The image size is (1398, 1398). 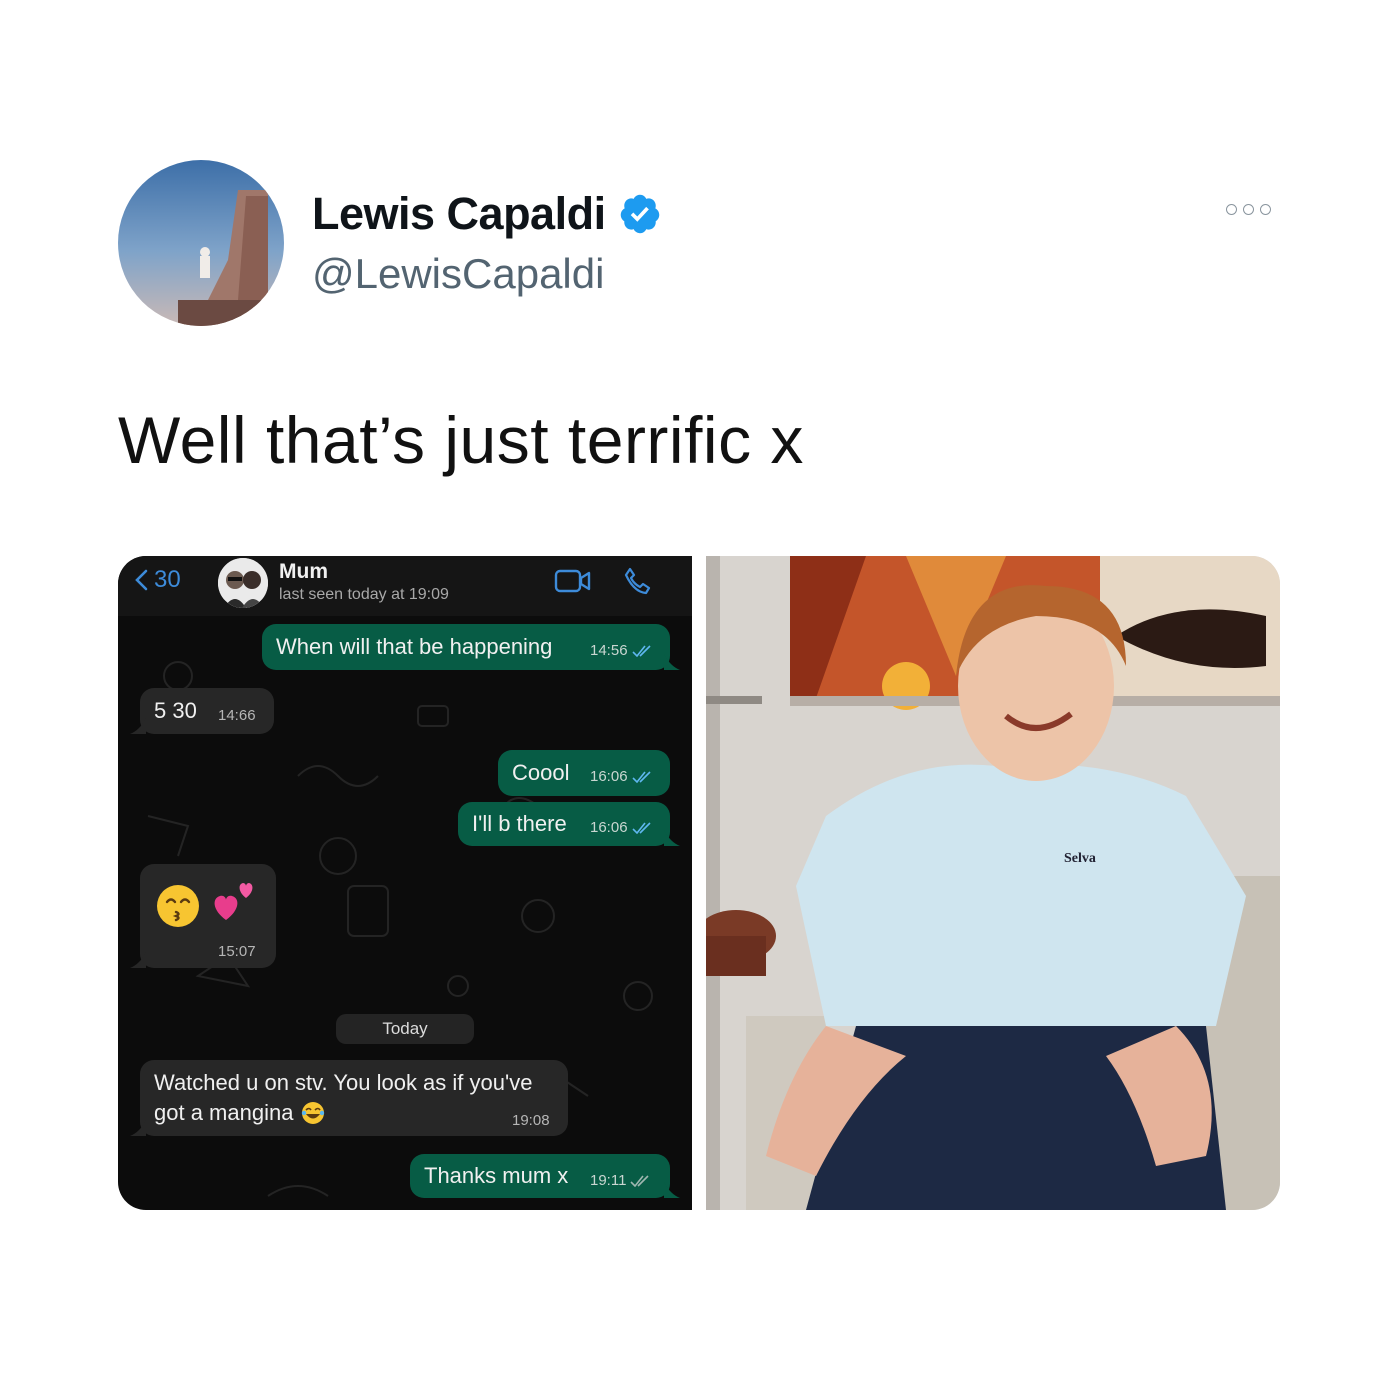 What do you see at coordinates (621, 650) in the screenshot?
I see `message-time: 14:56` at bounding box center [621, 650].